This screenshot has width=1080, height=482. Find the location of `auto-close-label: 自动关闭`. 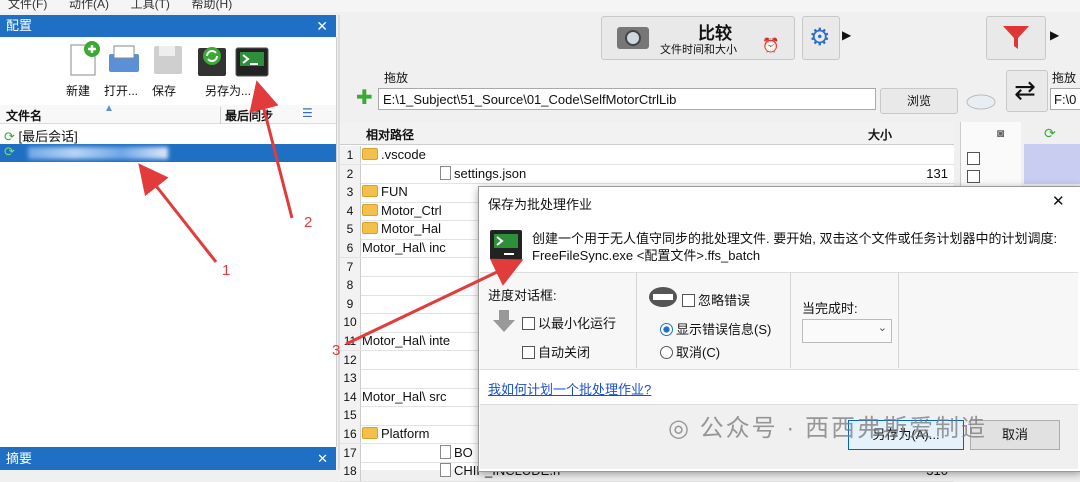

auto-close-label: 自动关闭 is located at coordinates (564, 352).